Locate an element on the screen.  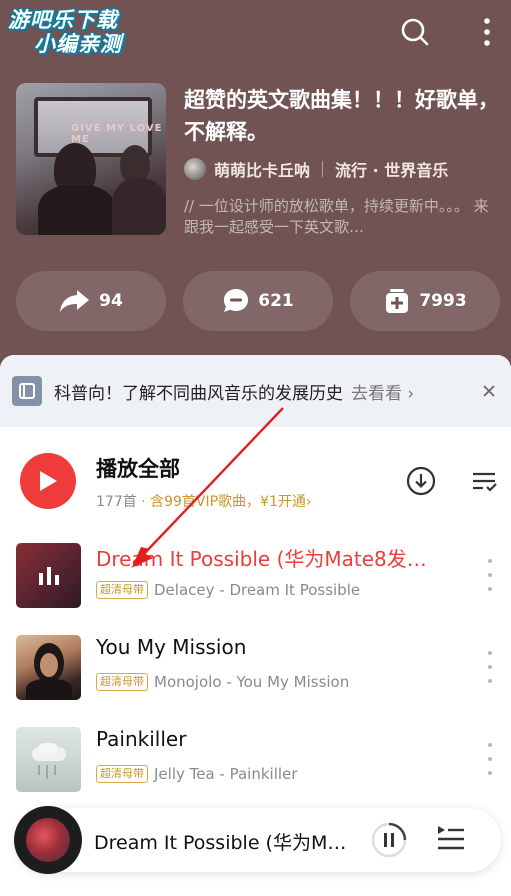
play-icon is located at coordinates (48, 481).